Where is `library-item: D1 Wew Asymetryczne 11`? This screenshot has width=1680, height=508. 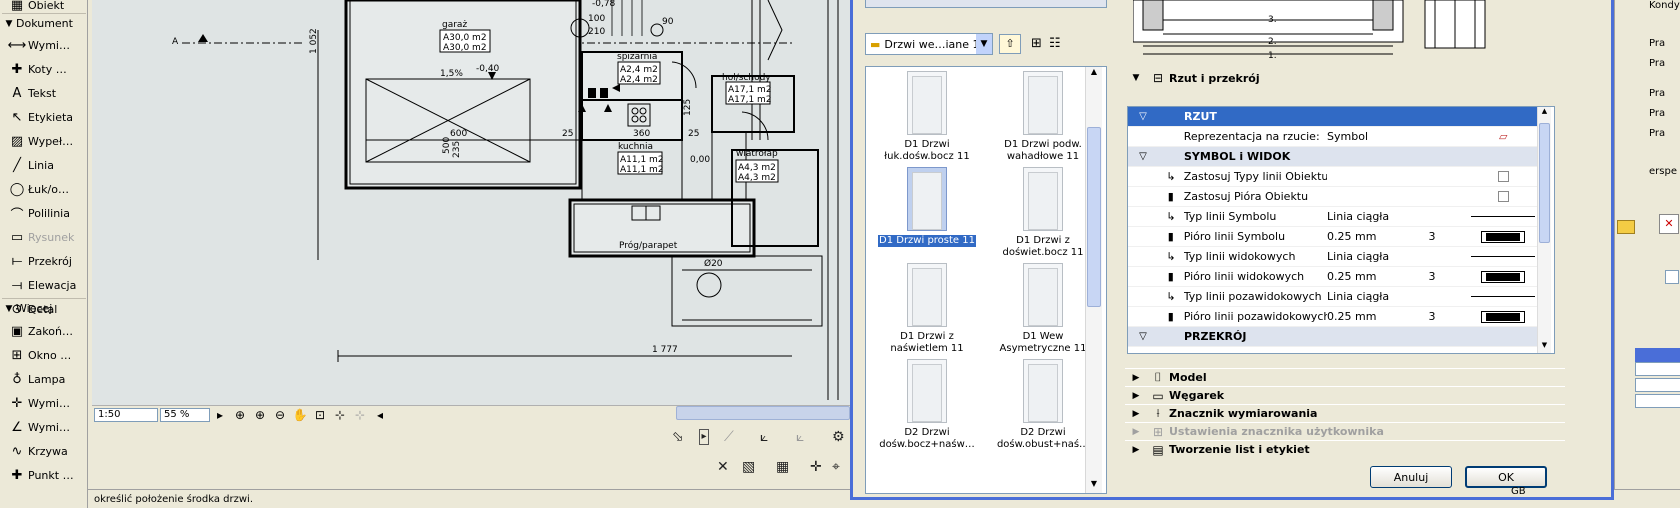 library-item: D1 Wew Asymetryczne 11 is located at coordinates (1043, 309).